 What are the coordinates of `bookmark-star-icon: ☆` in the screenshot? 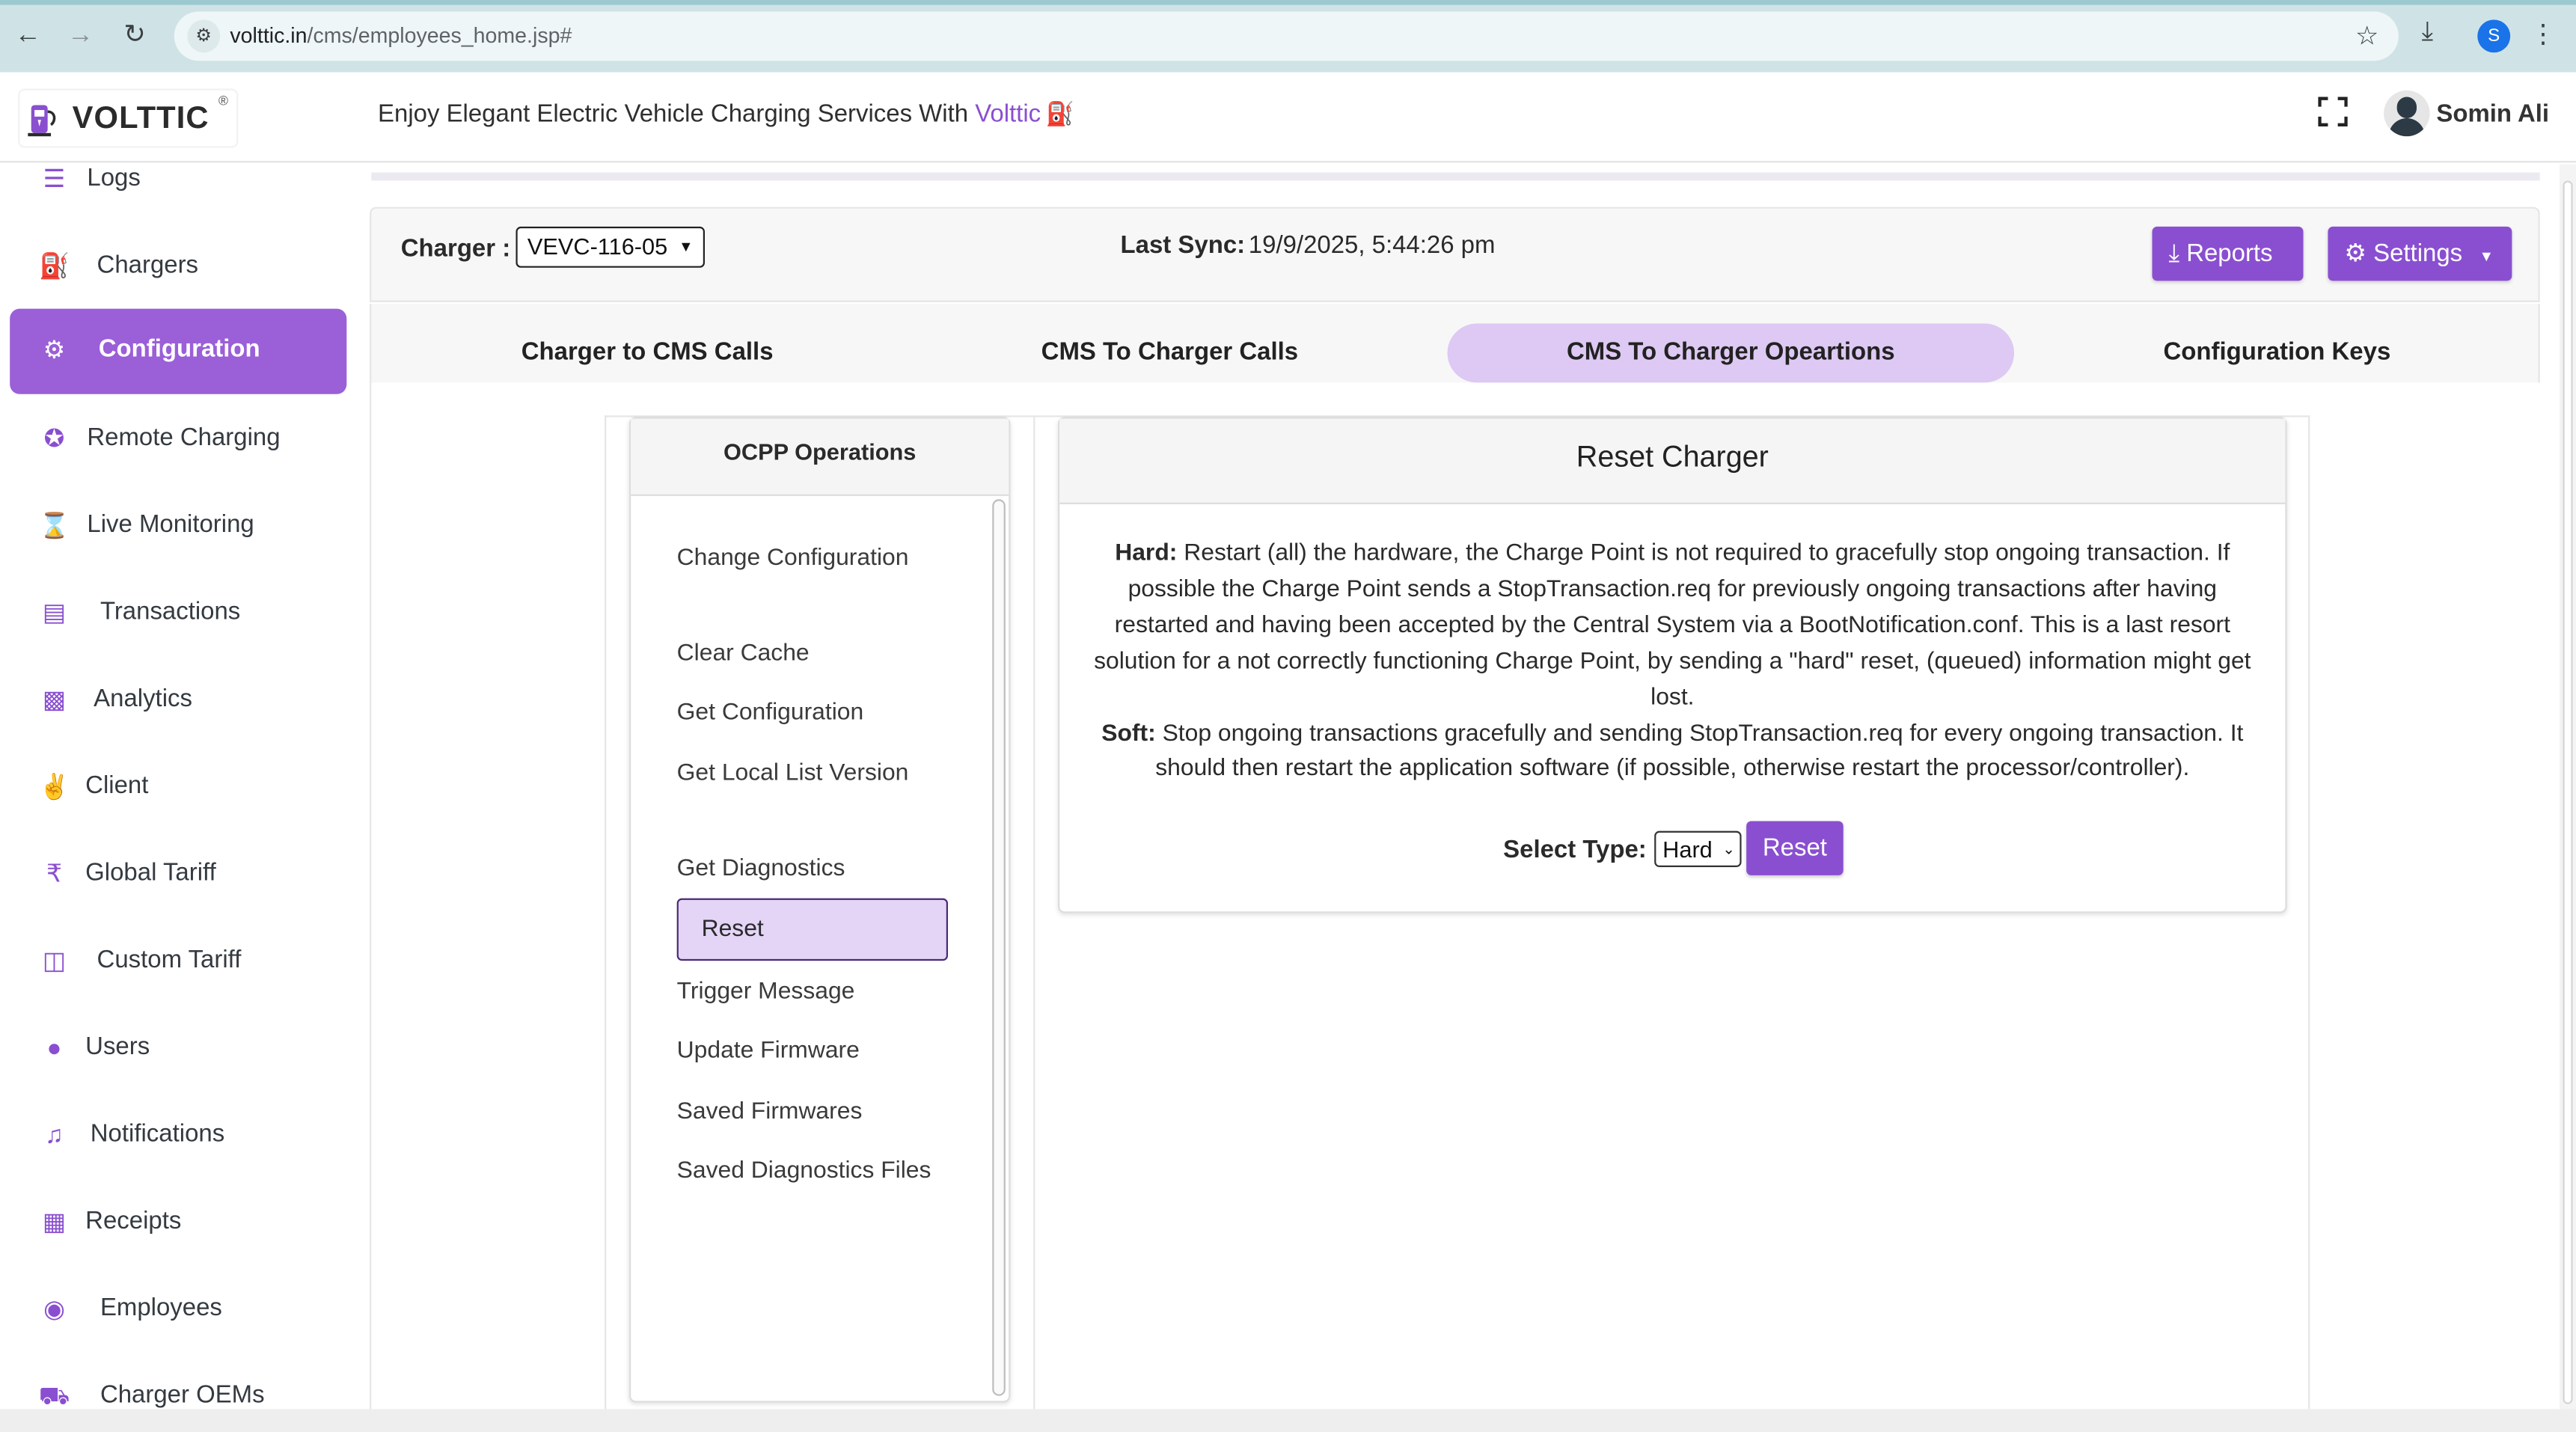 It's located at (2366, 36).